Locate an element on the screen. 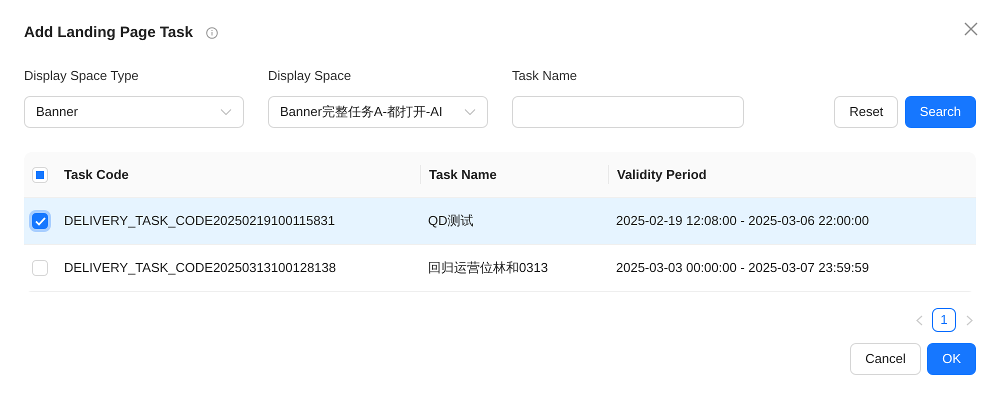 The image size is (1000, 401). page-button: 1 is located at coordinates (944, 320).